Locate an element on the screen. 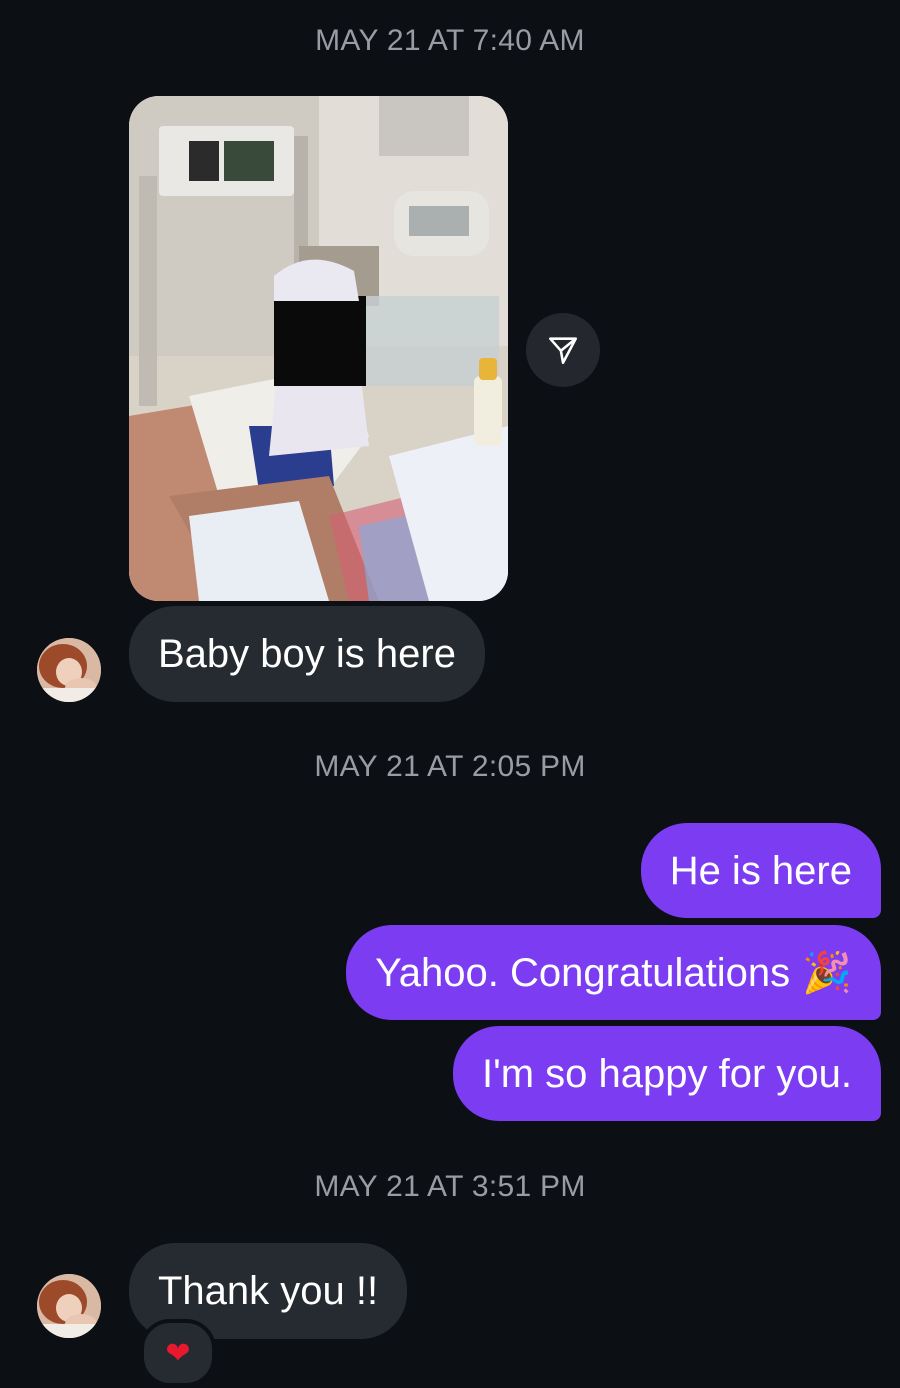 The height and width of the screenshot is (1388, 900). outgoing-message: He is here is located at coordinates (760, 870).